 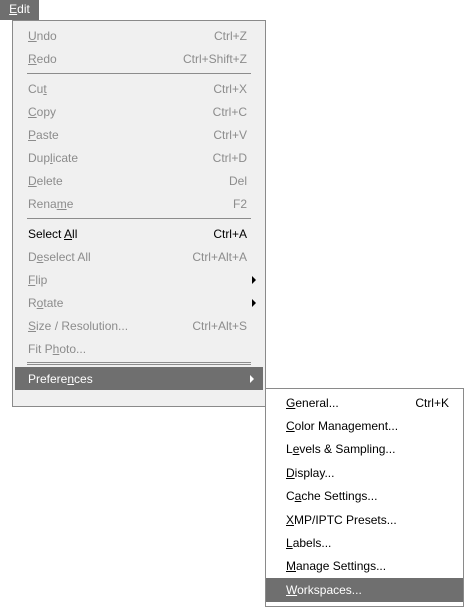 What do you see at coordinates (214, 58) in the screenshot?
I see `menu-item-shortcut: Ctrl+Shift+Z` at bounding box center [214, 58].